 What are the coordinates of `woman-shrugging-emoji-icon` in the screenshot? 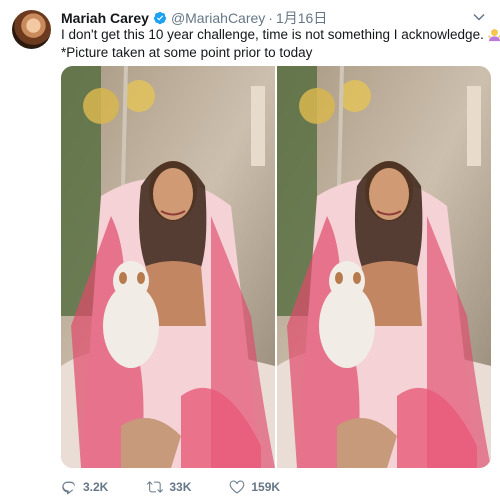 It's located at (493, 34).